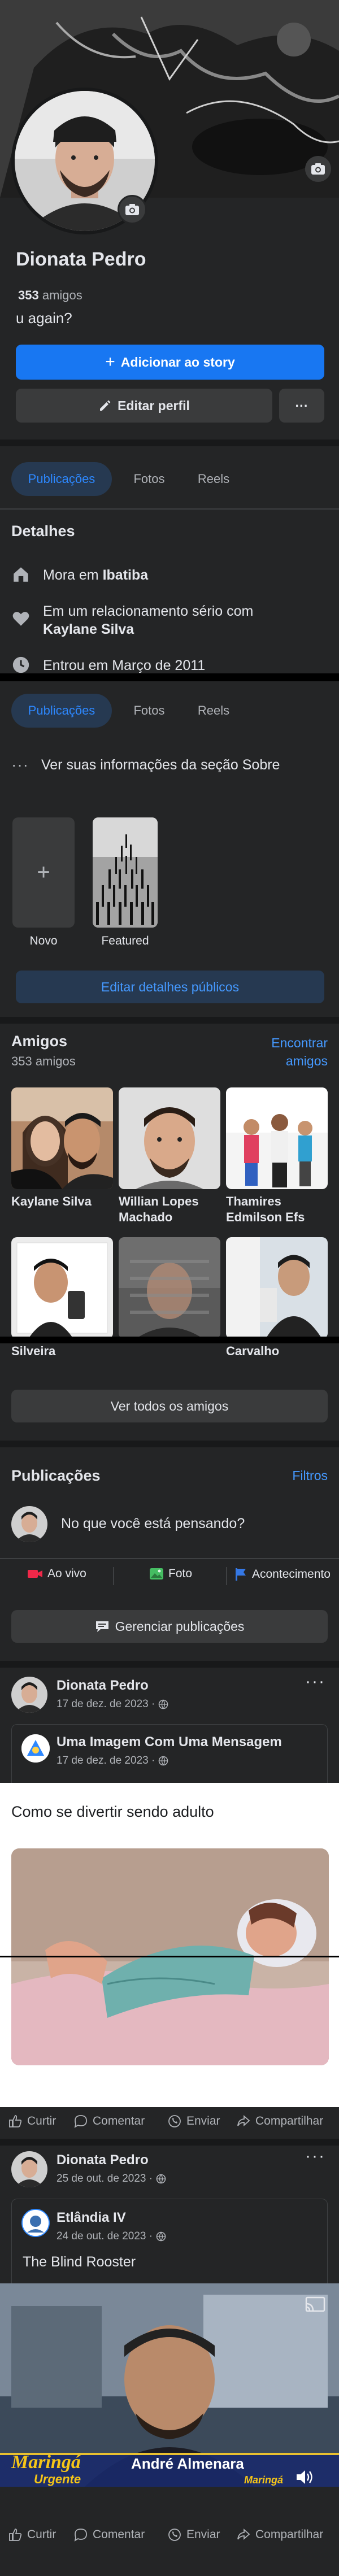 This screenshot has width=339, height=2576. What do you see at coordinates (169, 1945) in the screenshot?
I see `shared-post-content: Como se divertir sendo adulto` at bounding box center [169, 1945].